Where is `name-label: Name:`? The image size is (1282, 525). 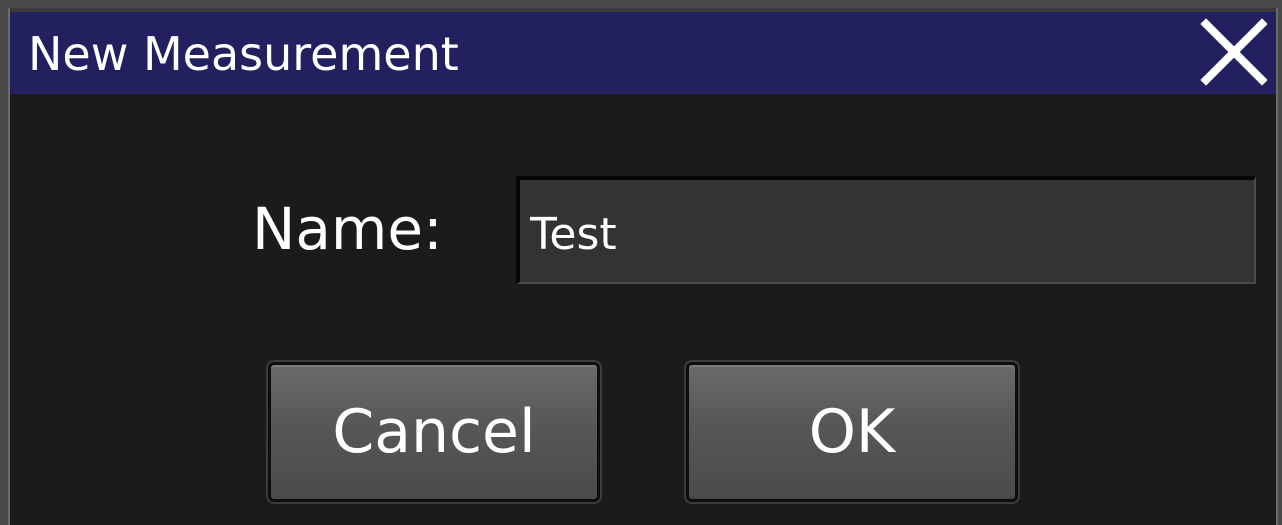 name-label: Name: is located at coordinates (347, 229).